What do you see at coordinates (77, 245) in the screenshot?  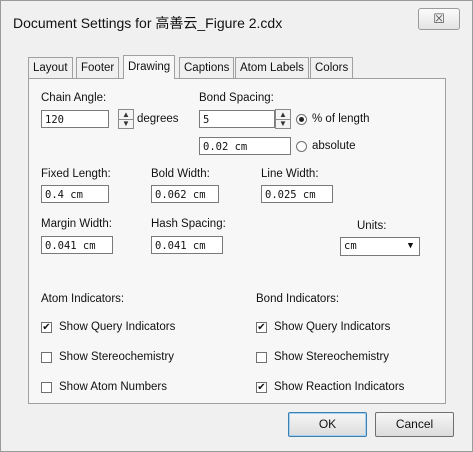 I see `margin-width-input: 0.041 cm` at bounding box center [77, 245].